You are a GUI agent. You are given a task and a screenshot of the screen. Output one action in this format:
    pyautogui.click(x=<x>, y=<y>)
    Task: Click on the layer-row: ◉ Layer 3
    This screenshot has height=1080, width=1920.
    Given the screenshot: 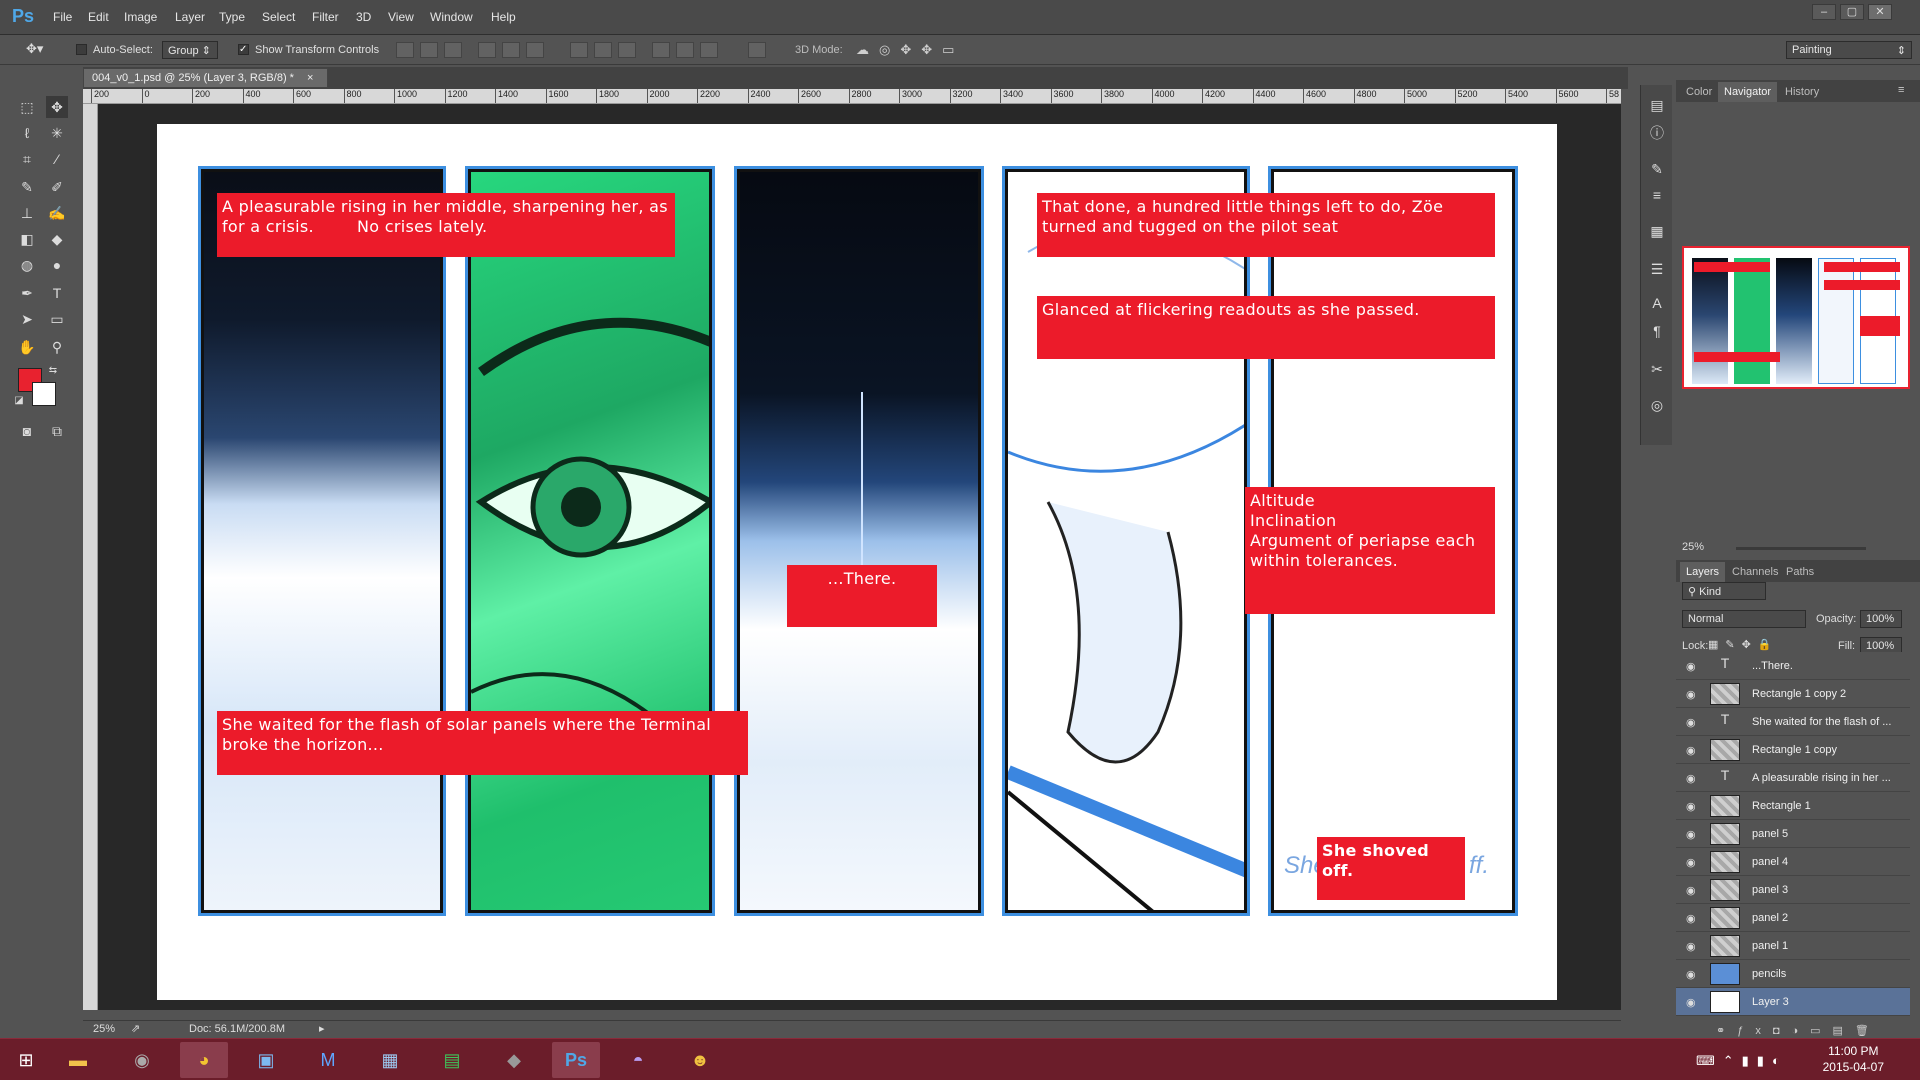 What is the action you would take?
    pyautogui.click(x=1793, y=1002)
    